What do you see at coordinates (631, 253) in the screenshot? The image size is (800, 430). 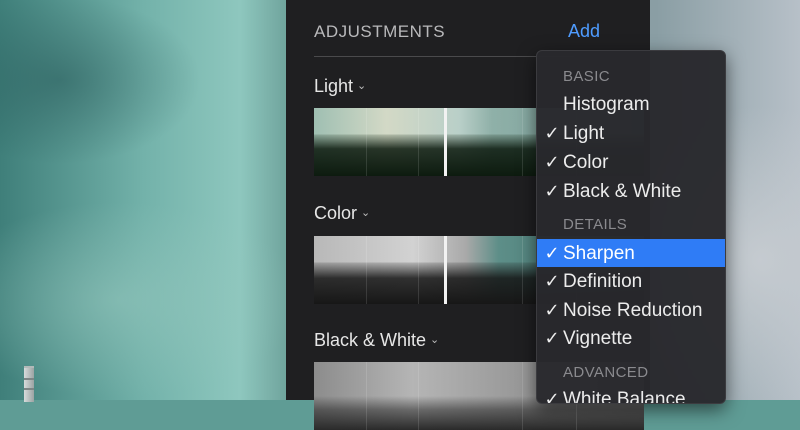 I see `menu-item-sharpen: ✓ Sharpen` at bounding box center [631, 253].